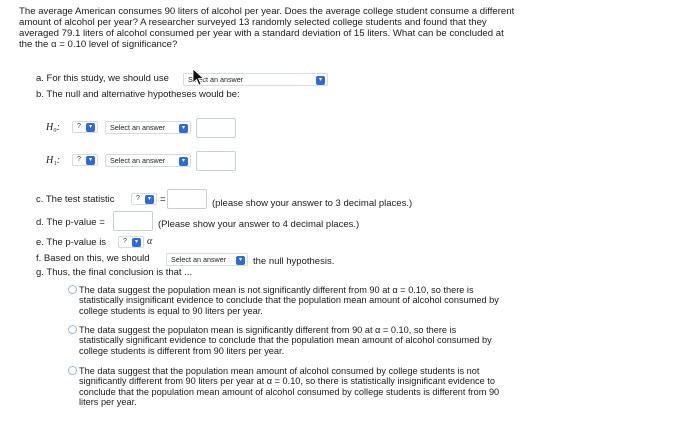  What do you see at coordinates (71, 242) in the screenshot?
I see `part-e-label: e. The p-value is` at bounding box center [71, 242].